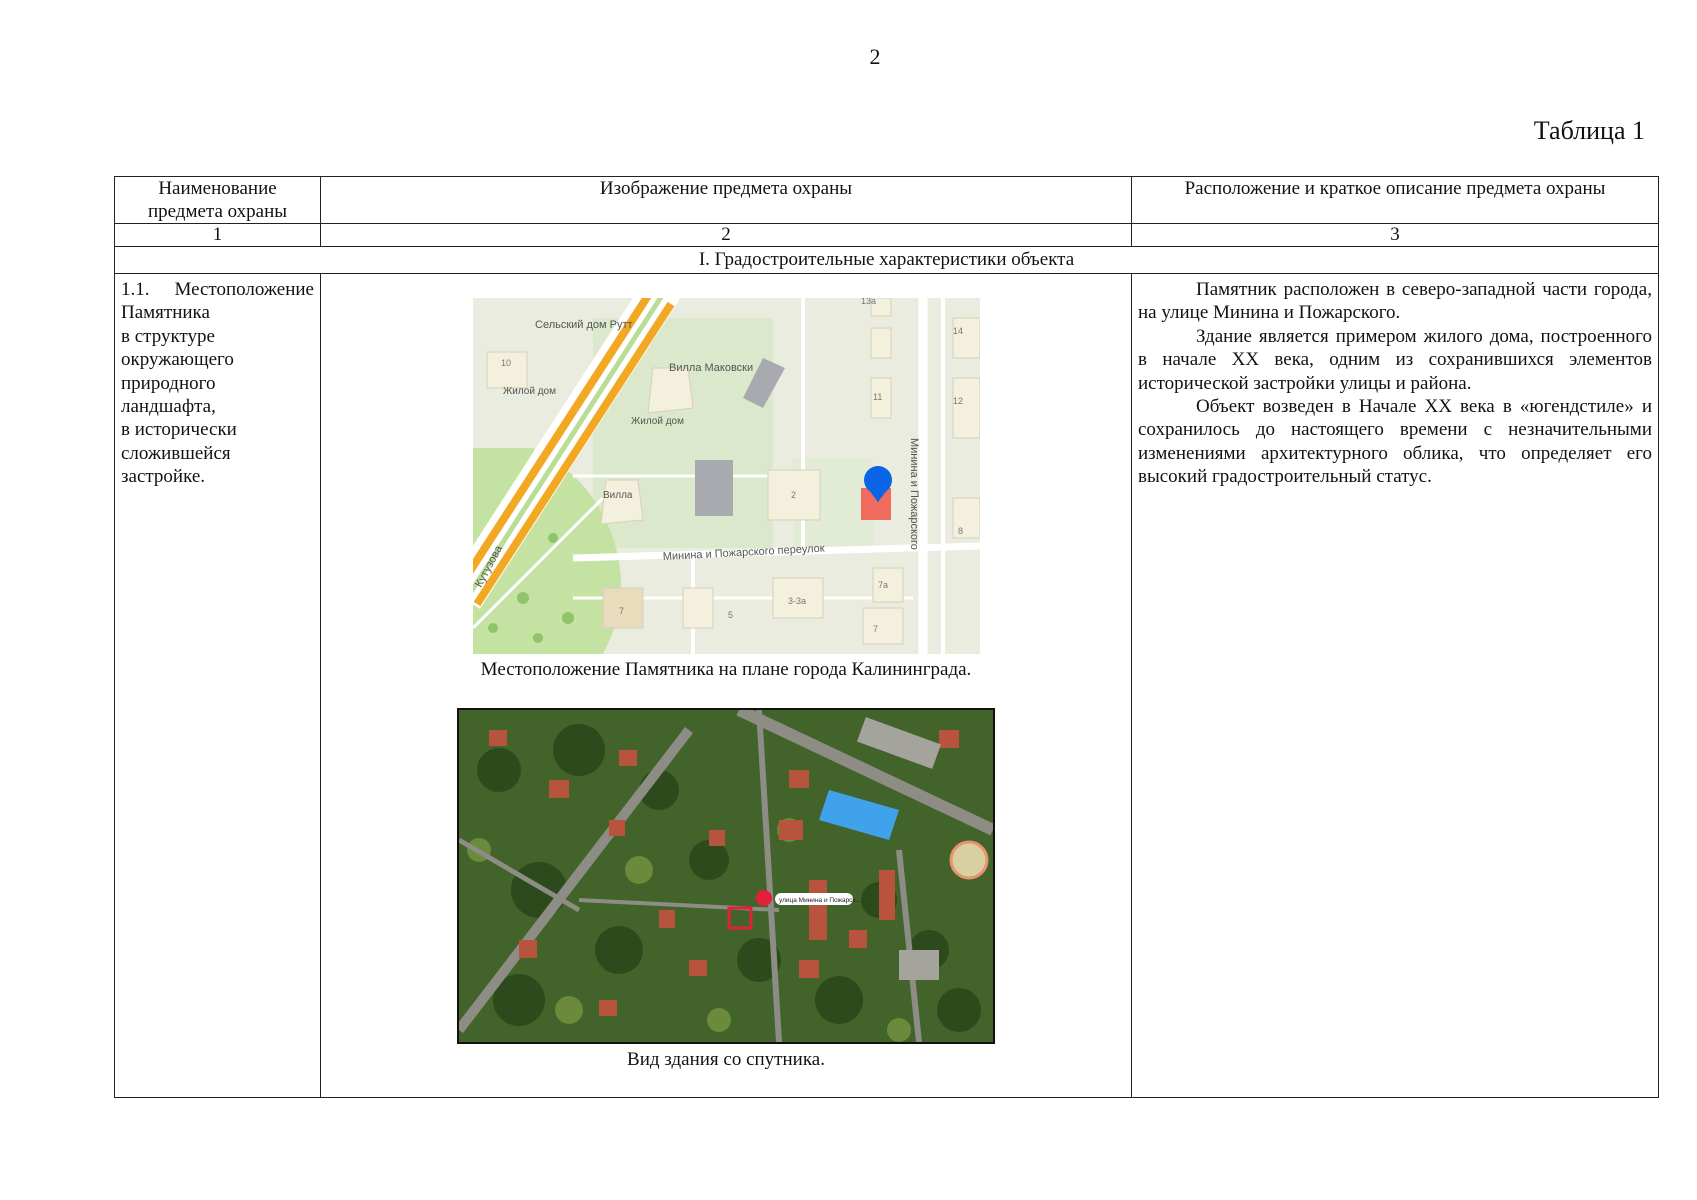  Describe the element at coordinates (726, 235) in the screenshot. I see `column-number: 2` at that location.